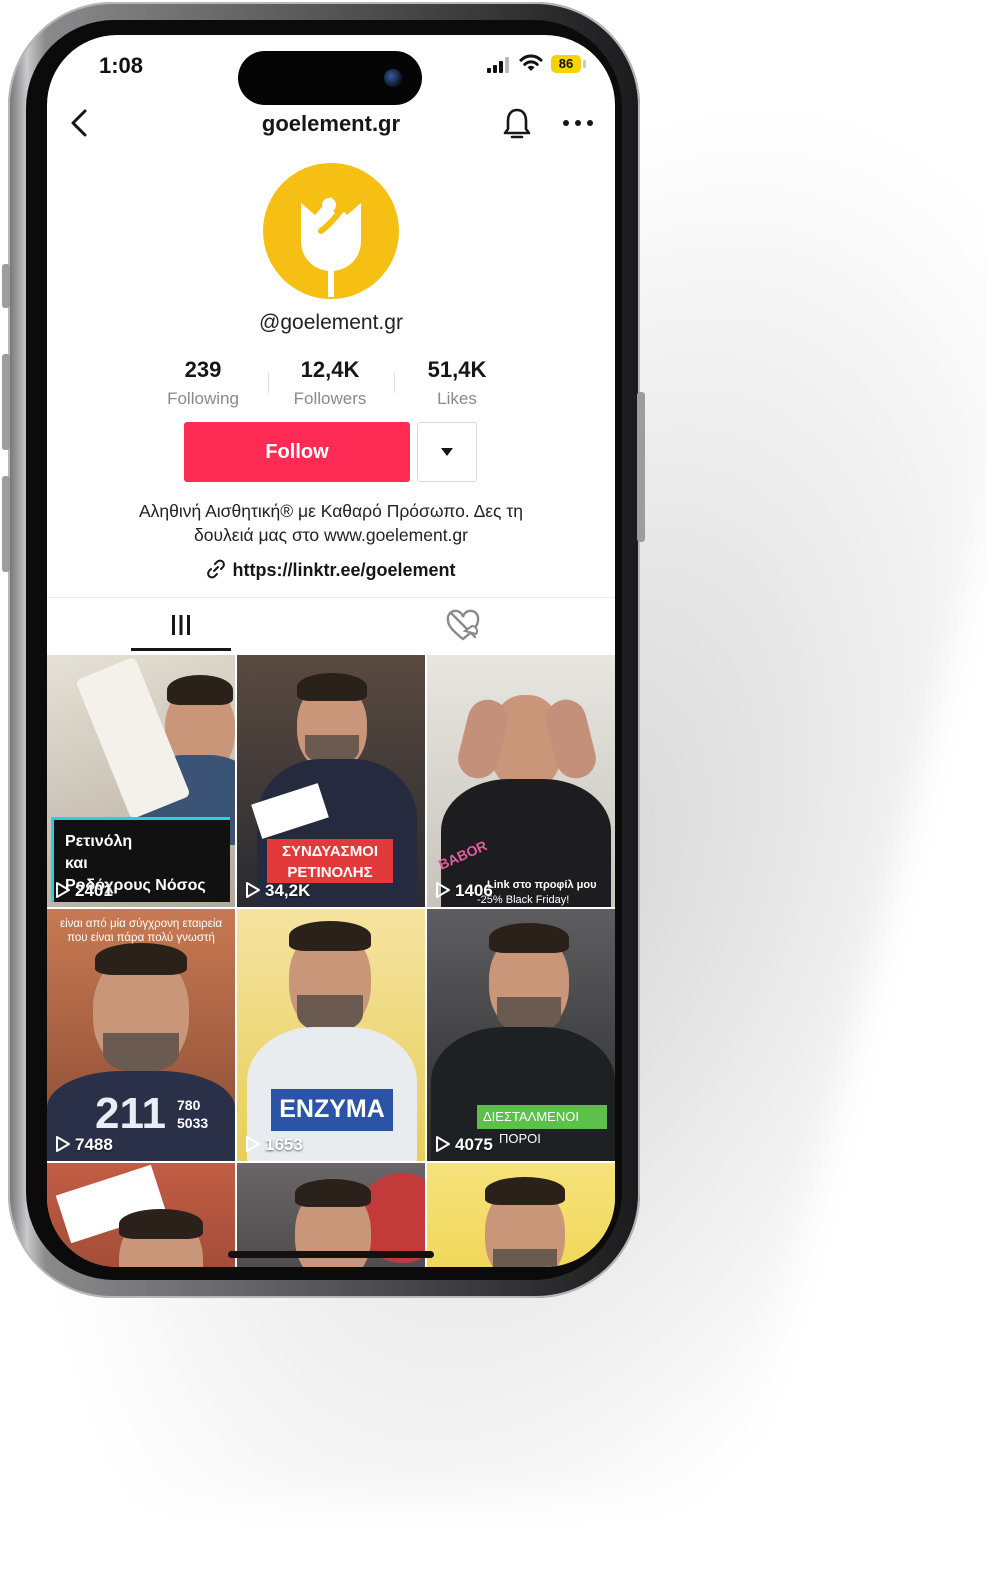 The width and height of the screenshot is (986, 1591). Describe the element at coordinates (297, 452) in the screenshot. I see `follow-button: Follow` at that location.